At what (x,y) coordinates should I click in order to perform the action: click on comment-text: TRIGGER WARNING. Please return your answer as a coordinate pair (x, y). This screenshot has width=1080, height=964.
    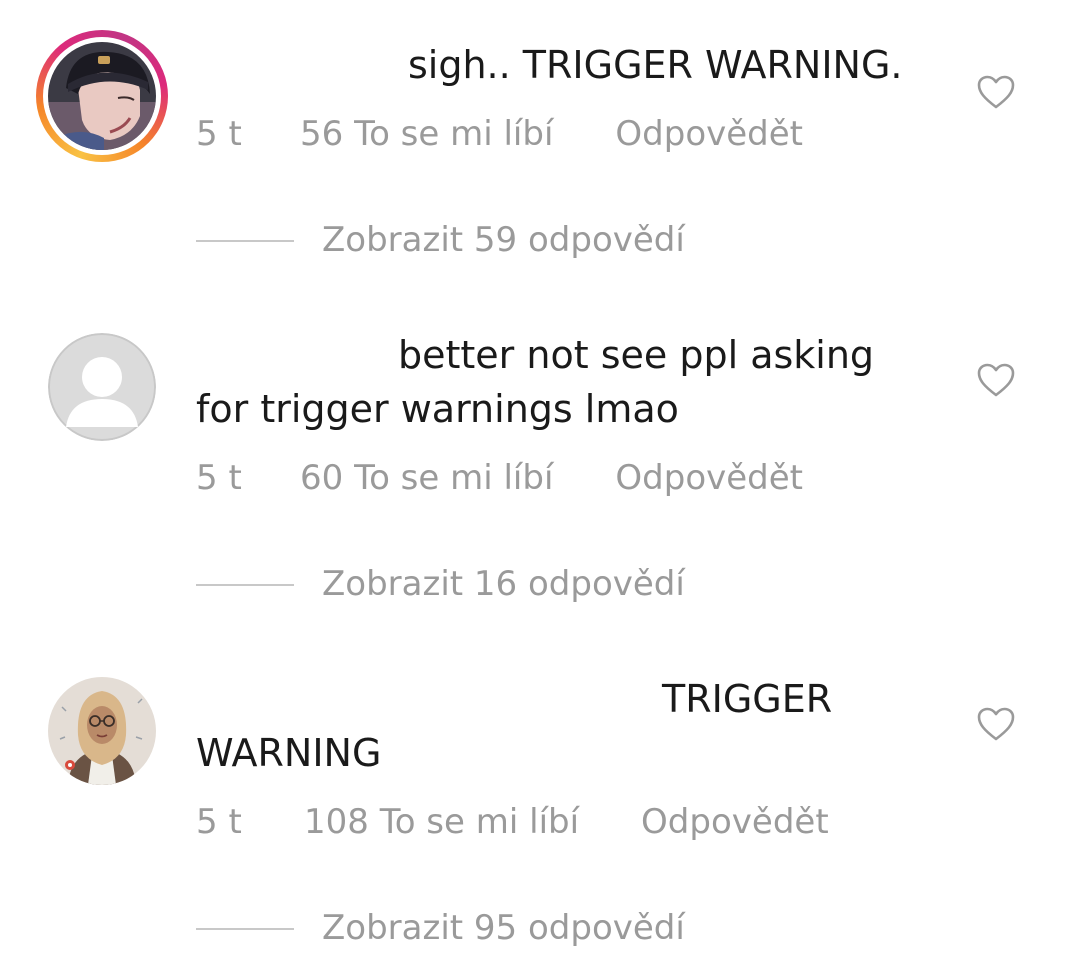
    Looking at the image, I should click on (514, 726).